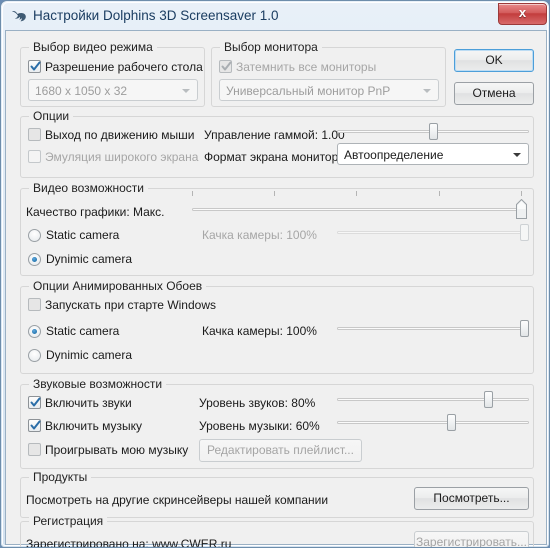 This screenshot has height=548, width=550. What do you see at coordinates (306, 67) in the screenshot?
I see `dim-all-monitors-label: Затемнить все мониторы` at bounding box center [306, 67].